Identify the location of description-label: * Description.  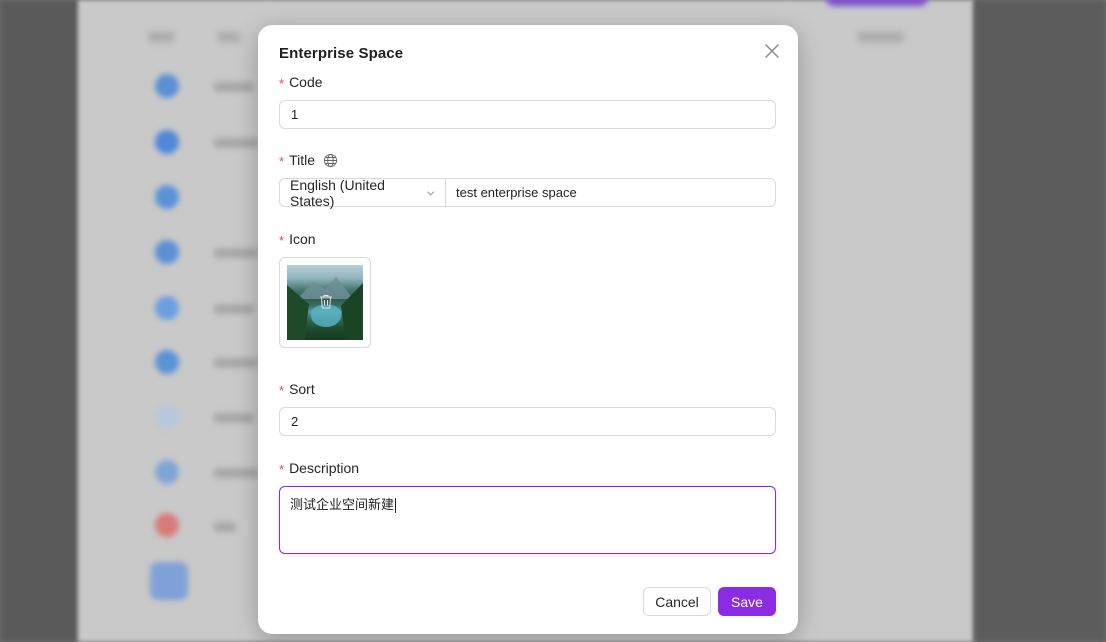
(319, 468).